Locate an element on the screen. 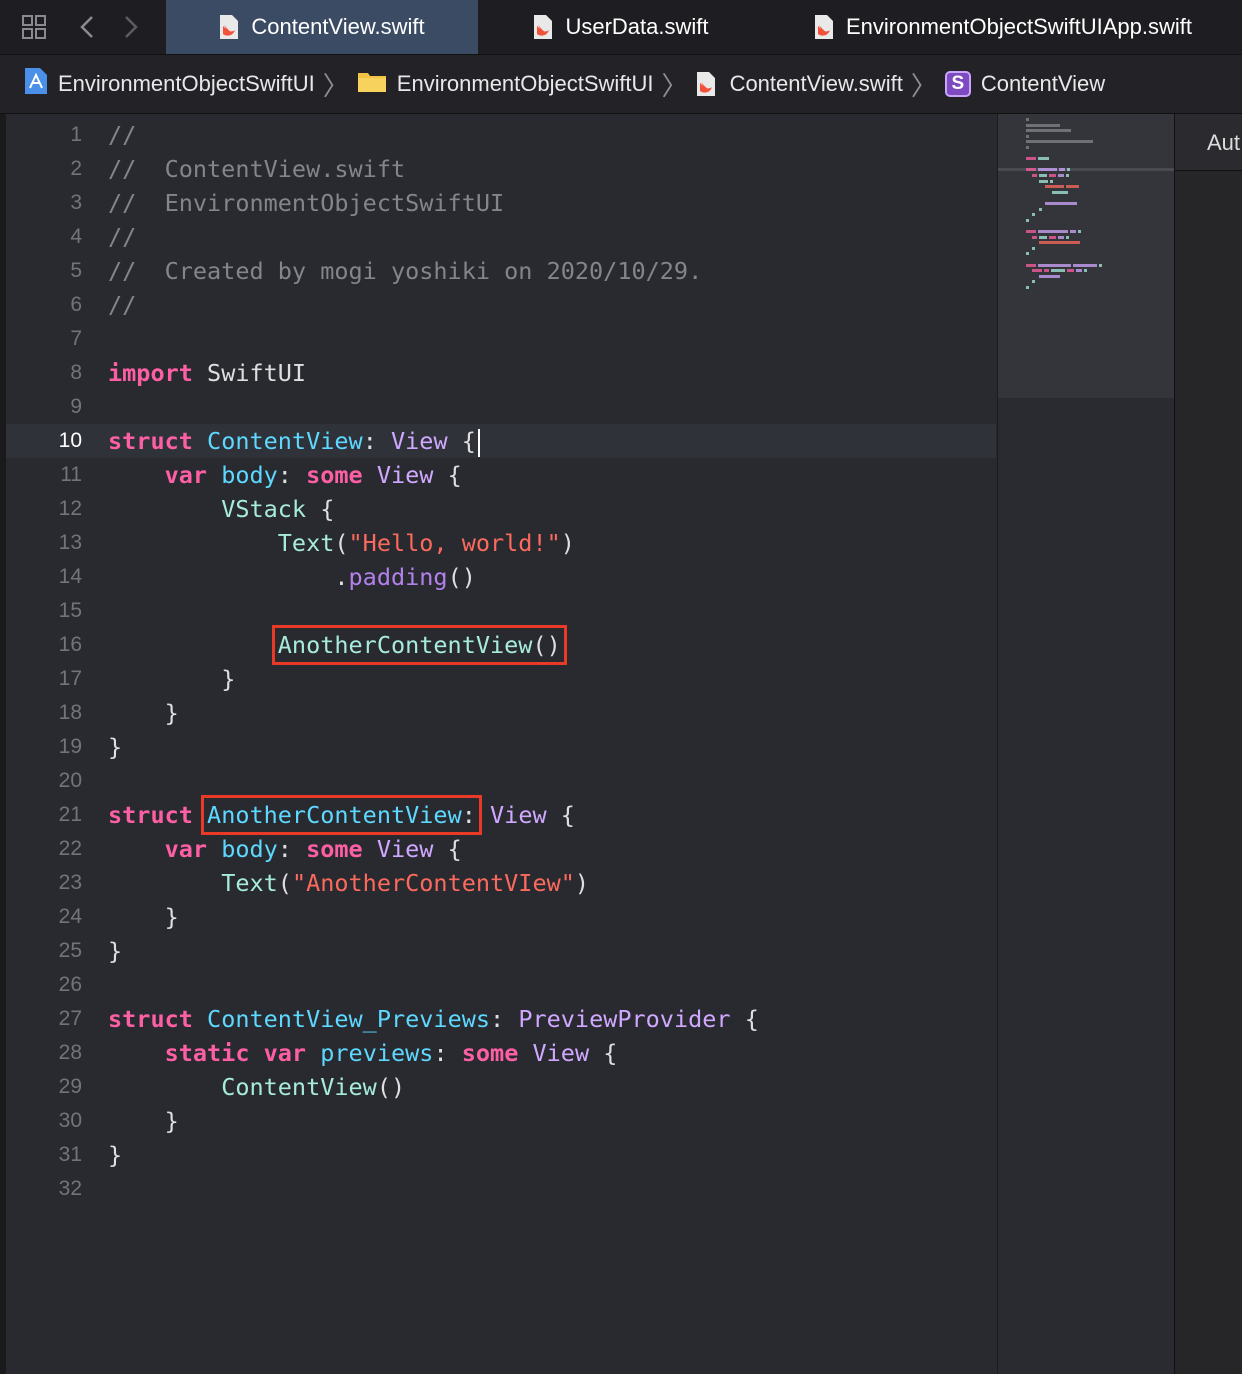  line-number: 6 is located at coordinates (76, 304).